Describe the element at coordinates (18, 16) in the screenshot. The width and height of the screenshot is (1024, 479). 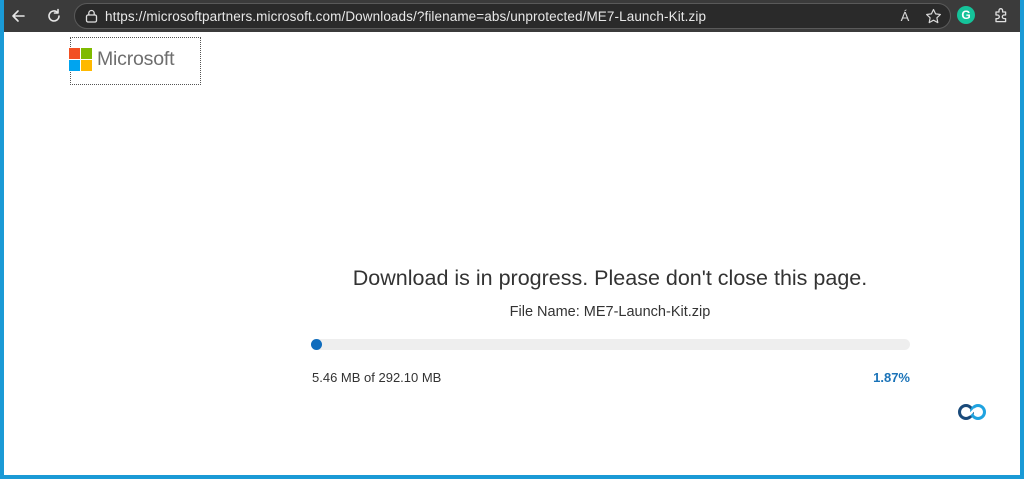
I see `back-arrow-icon` at that location.